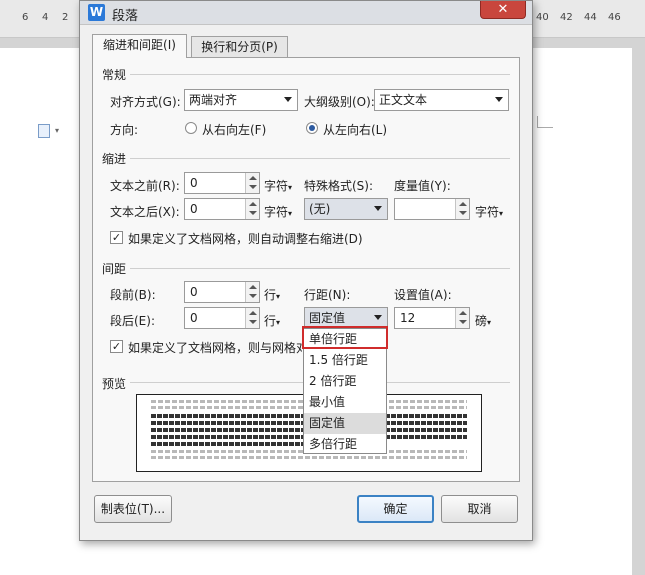  Describe the element at coordinates (96, 12) in the screenshot. I see `wps-writer-icon: W` at that location.